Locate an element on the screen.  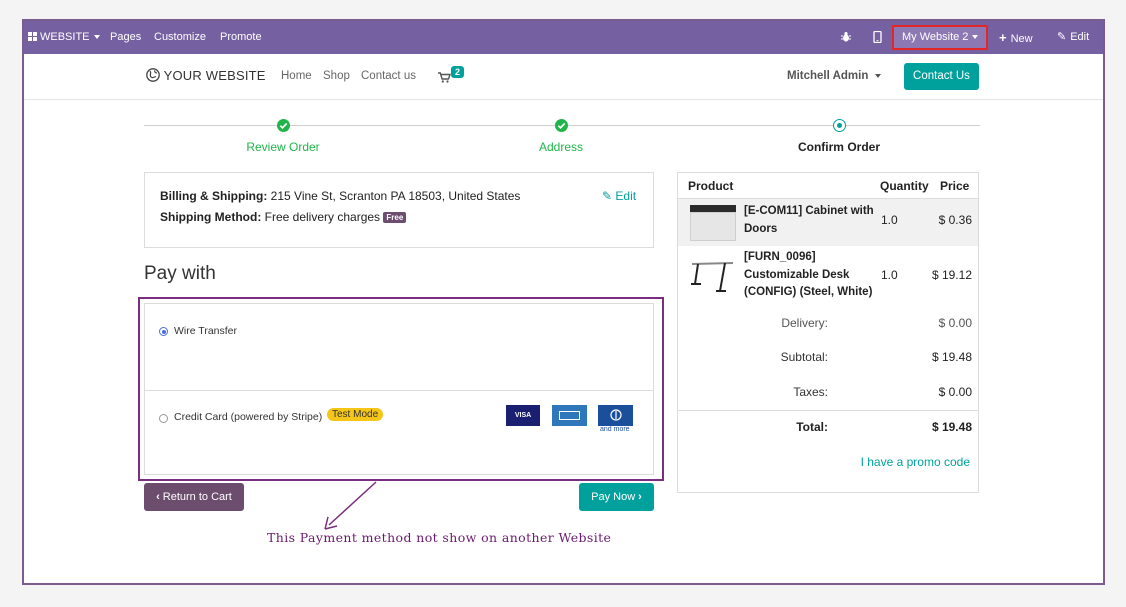
taxes-value: $ 0.00 is located at coordinates (955, 392).